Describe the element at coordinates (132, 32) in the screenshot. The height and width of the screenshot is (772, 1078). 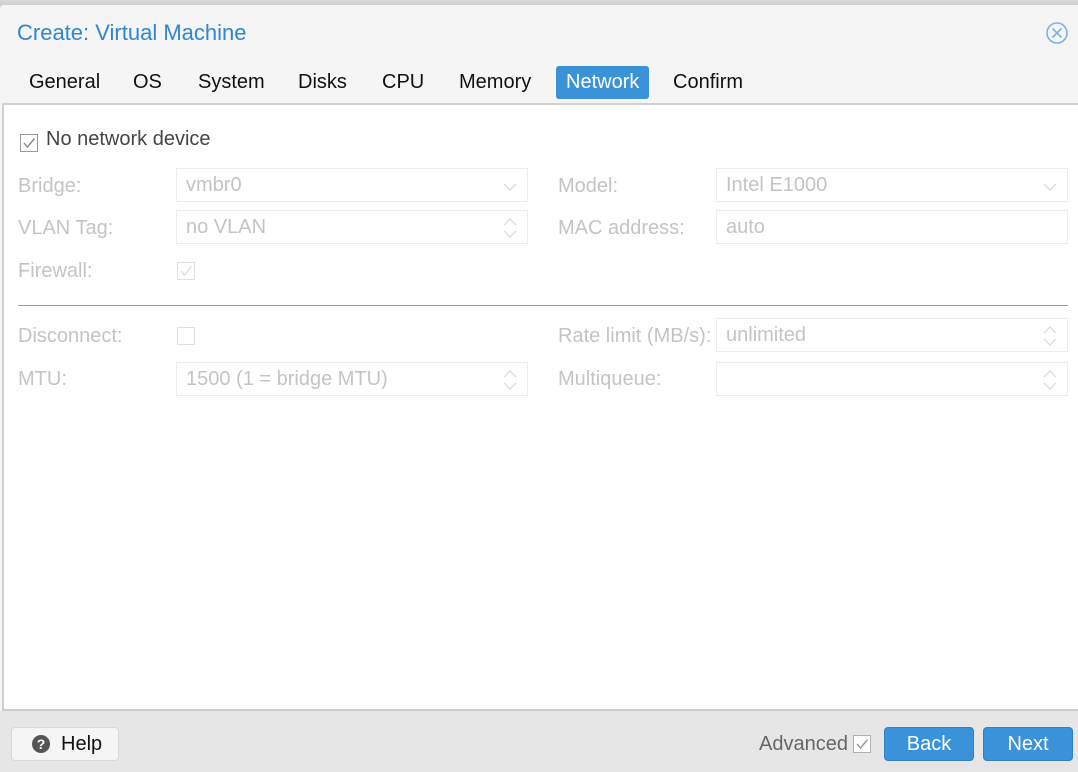
I see `dialog-title: Create: Virtual Machine` at that location.